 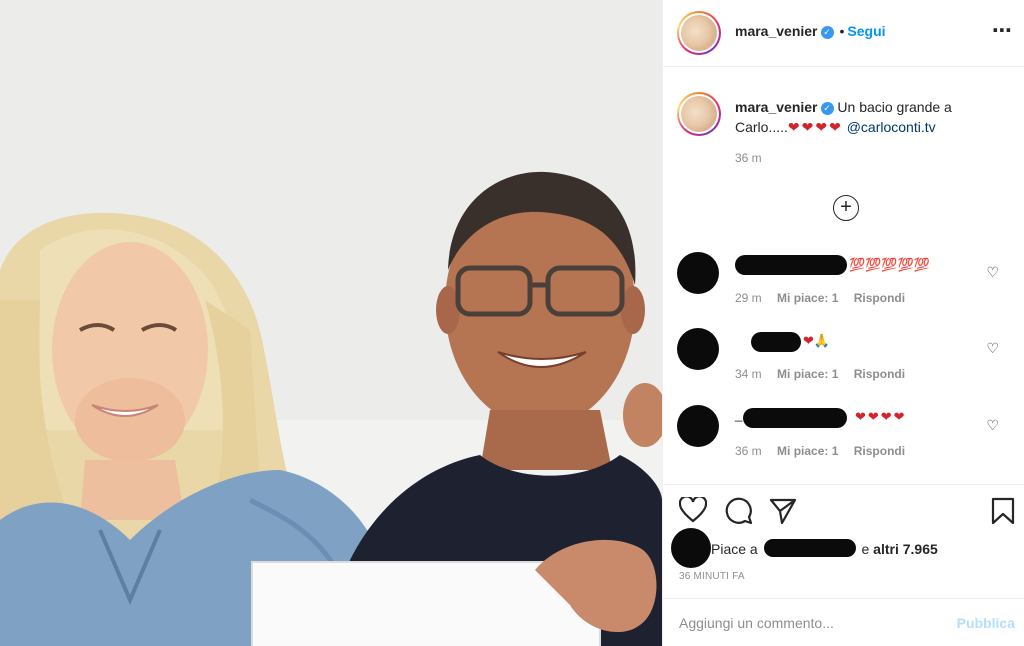 I want to click on save-bookmark-icon, so click(x=1003, y=513).